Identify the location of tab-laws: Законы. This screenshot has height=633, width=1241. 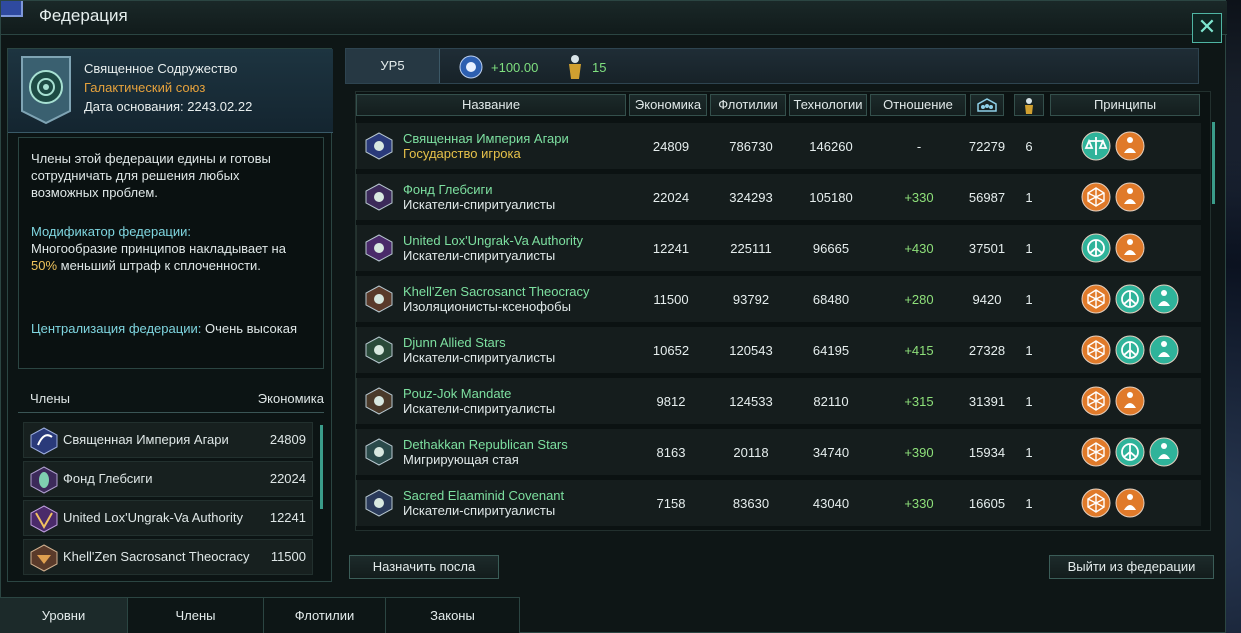
(453, 615).